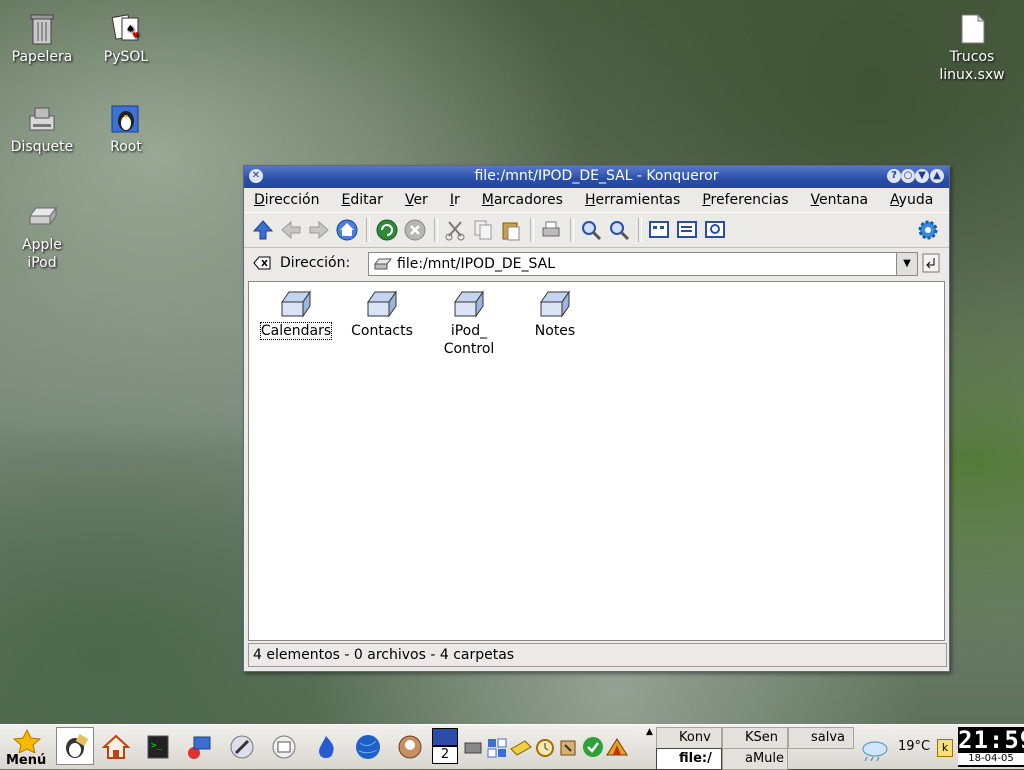 This screenshot has width=1024, height=770. Describe the element at coordinates (242, 747) in the screenshot. I see `editor-icon` at that location.